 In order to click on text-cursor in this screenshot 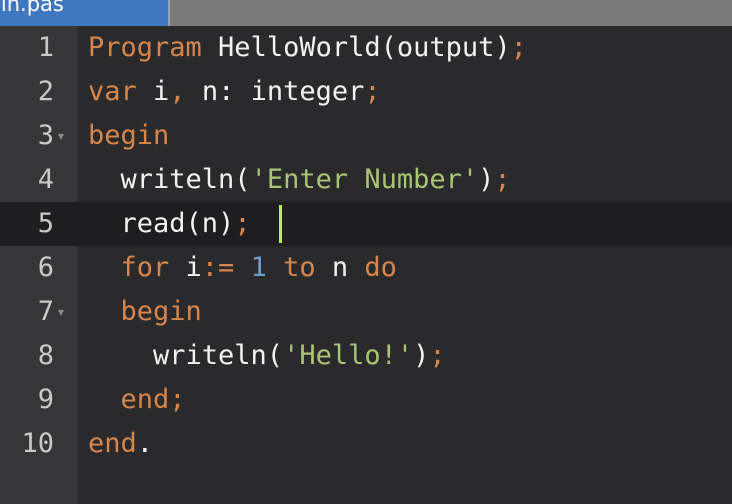, I will do `click(280, 224)`.